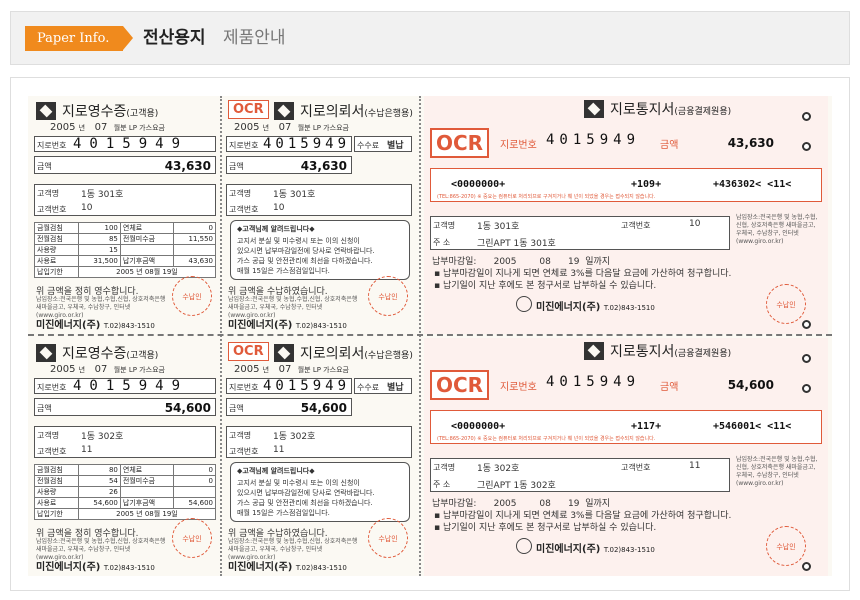 Image resolution: width=860 pixels, height=600 pixels. I want to click on page-subtitle: 제품안내, so click(254, 38).